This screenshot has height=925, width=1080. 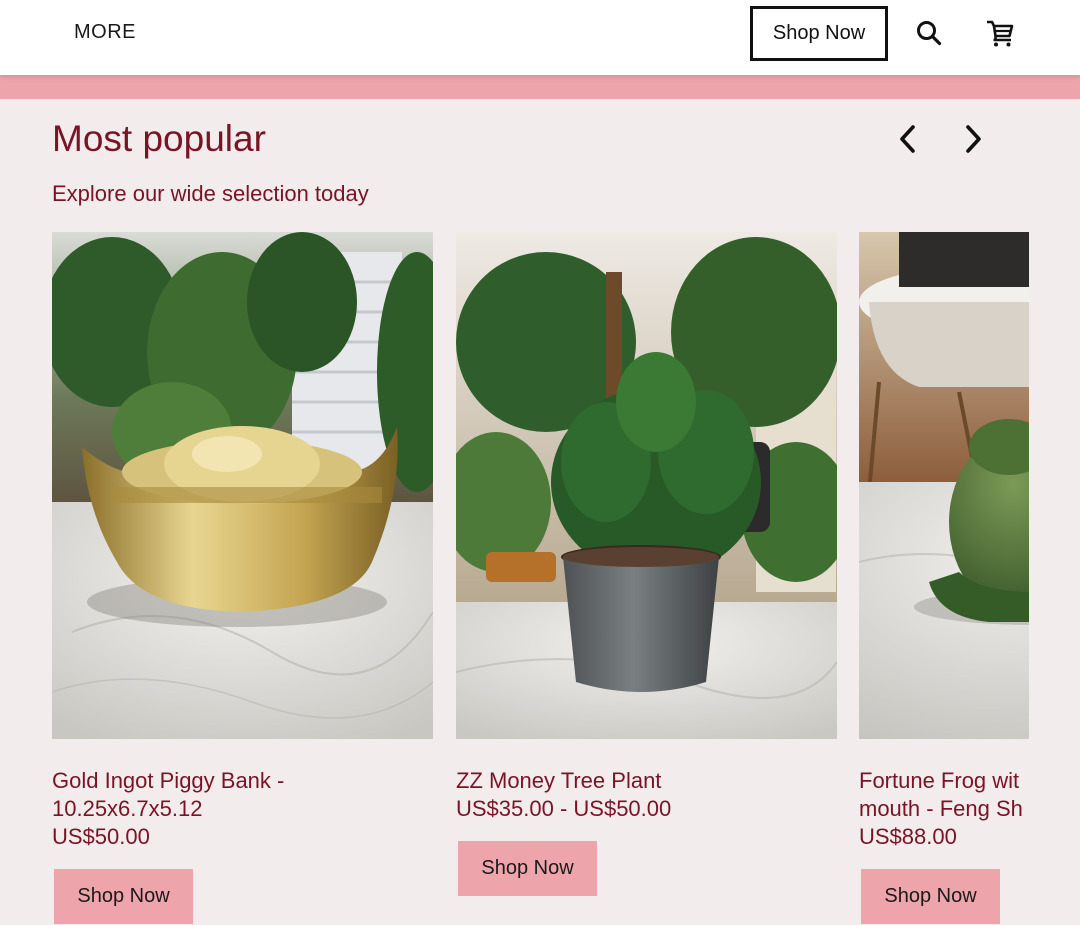 I want to click on product-name: Gold Ingot Piggy Bank - 10.25x6.7x5.12, so click(x=242, y=795).